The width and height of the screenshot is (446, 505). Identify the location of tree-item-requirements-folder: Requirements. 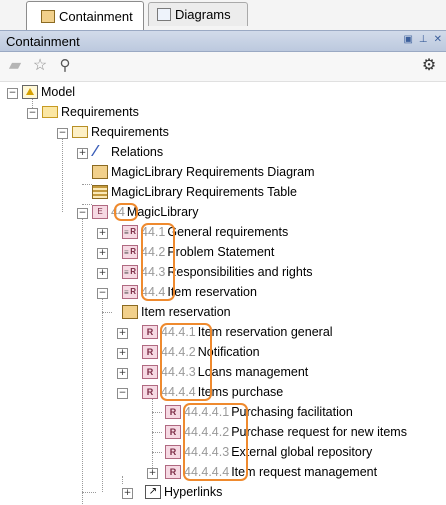
(90, 112).